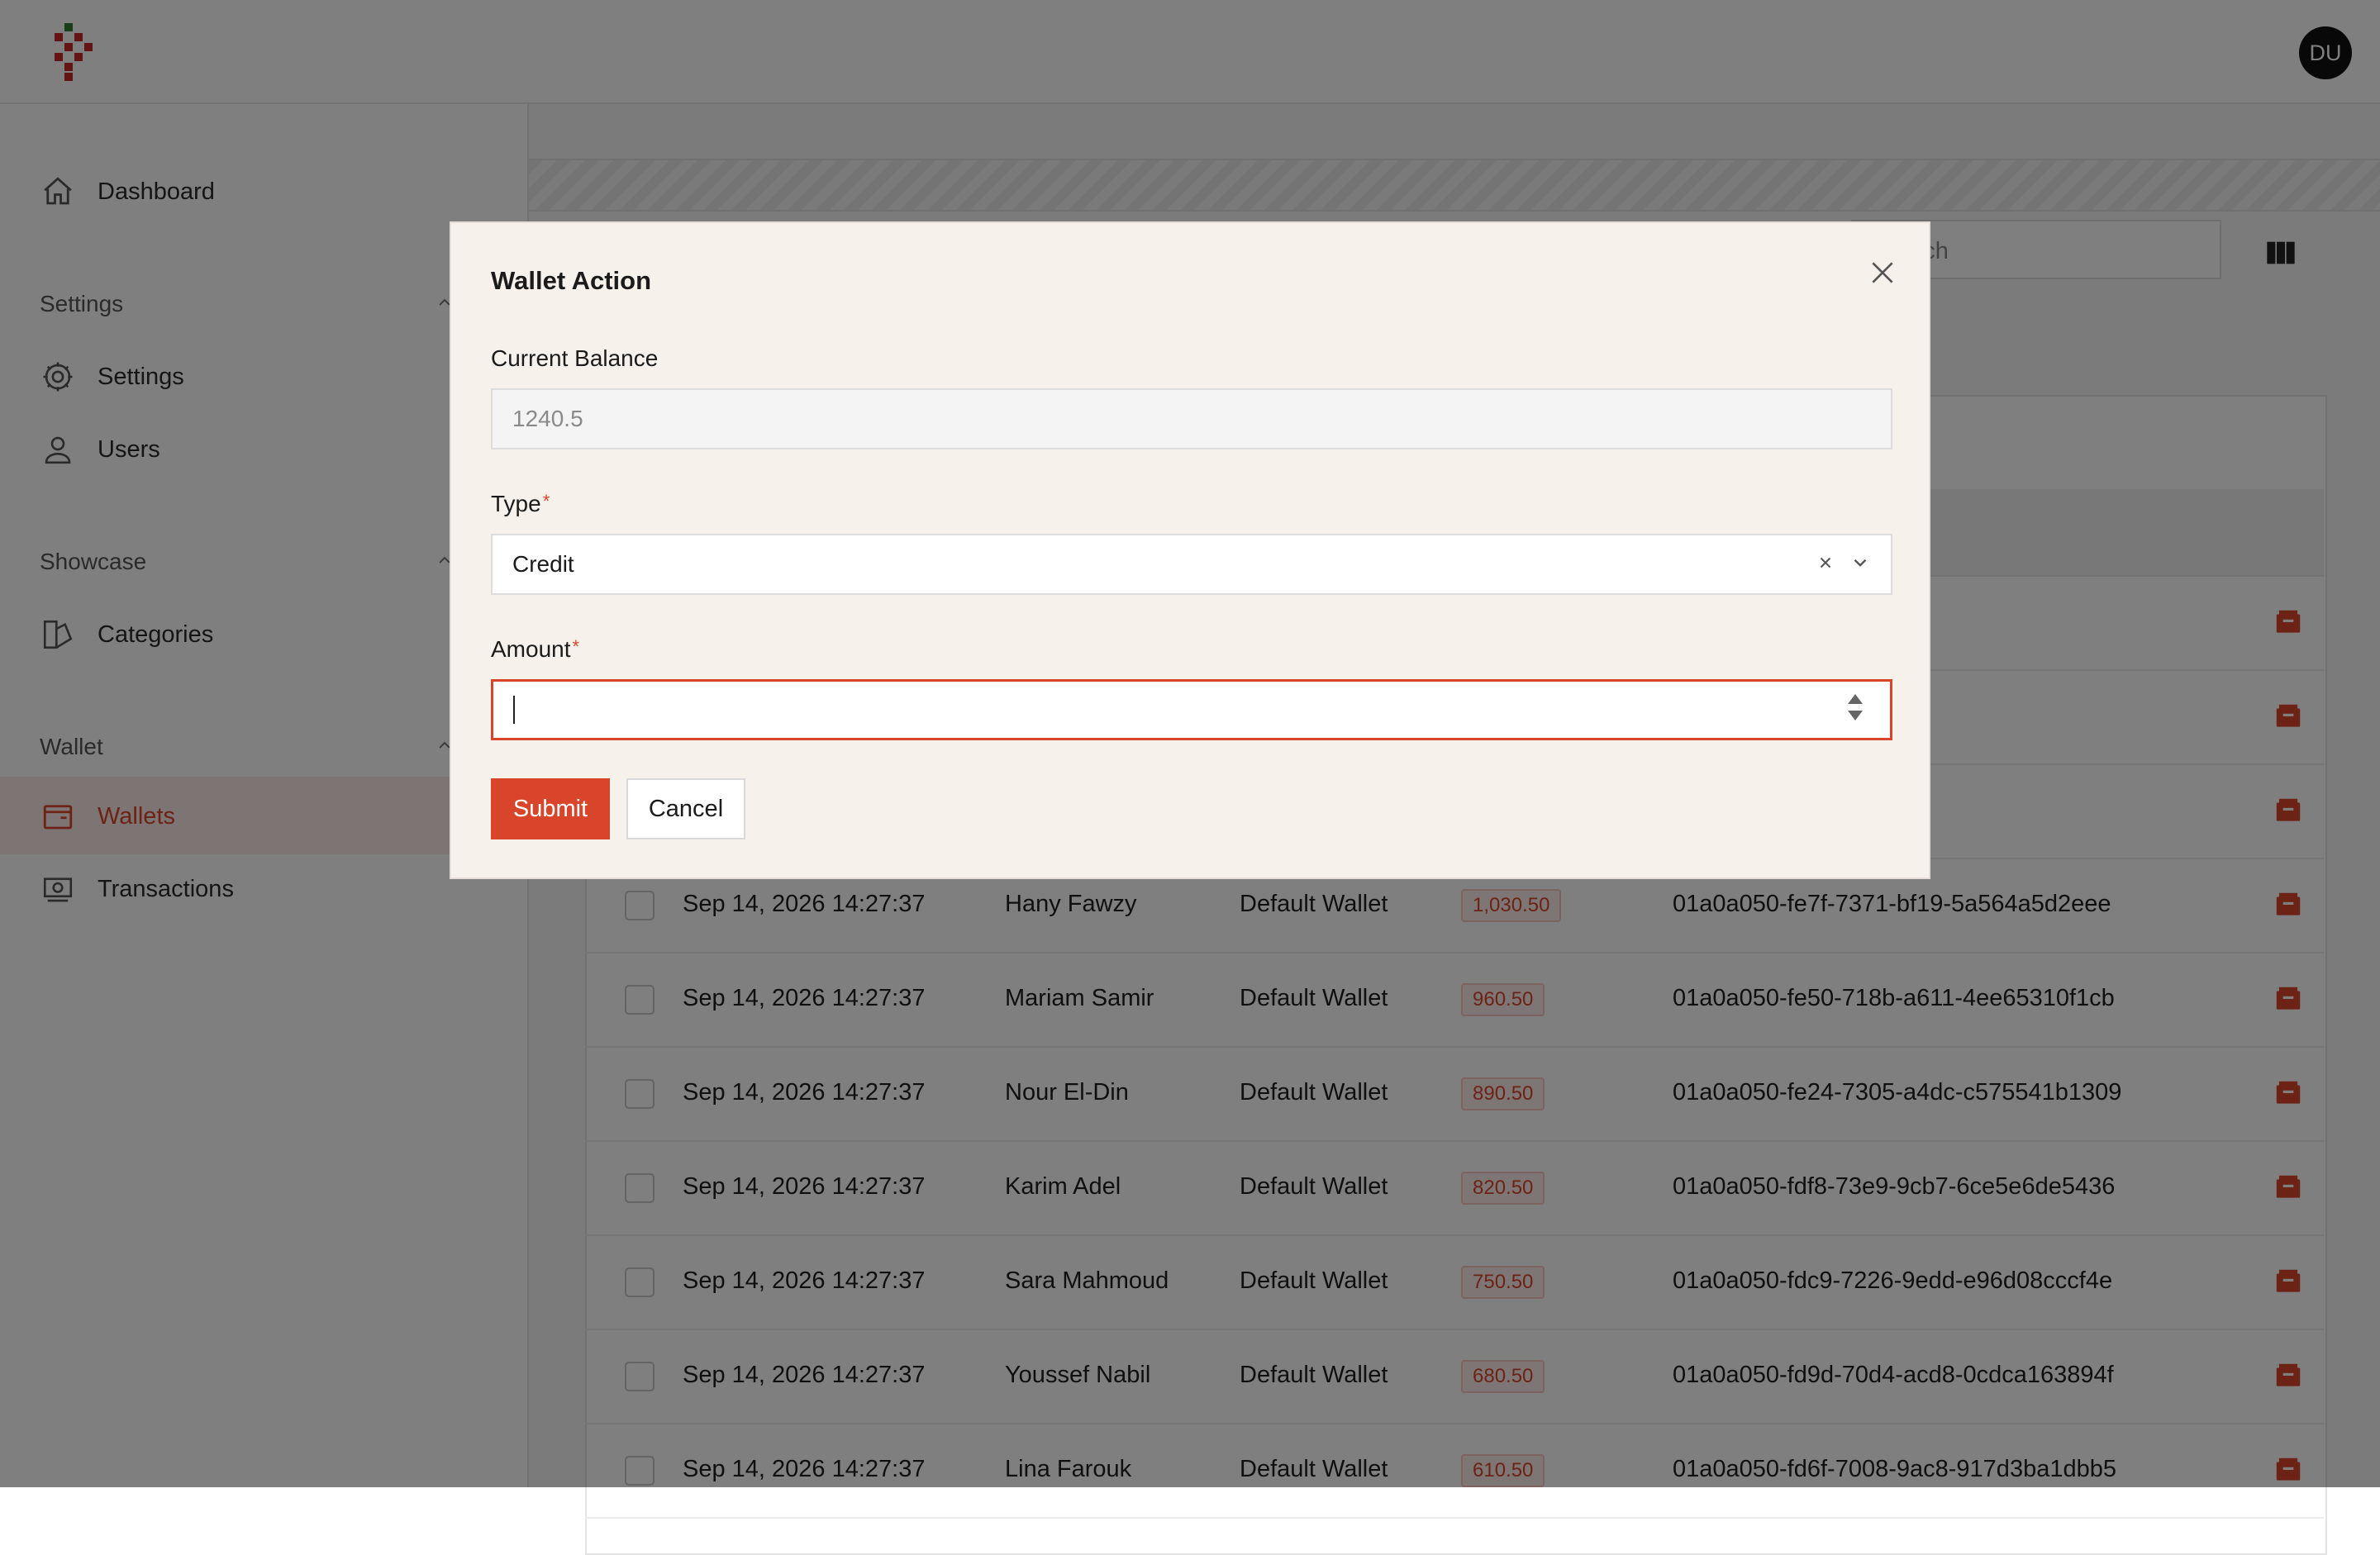 Image resolution: width=2380 pixels, height=1555 pixels. I want to click on dialog-title: Wallet Action, so click(571, 280).